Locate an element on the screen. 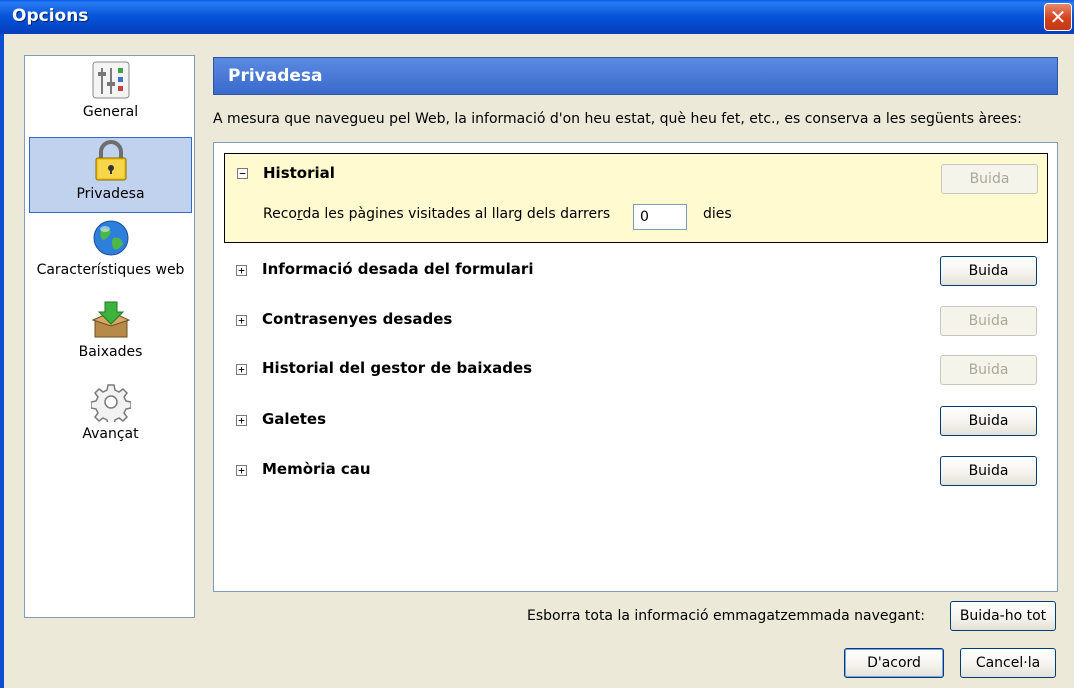 This screenshot has width=1074, height=688. pane-title: Privadesa is located at coordinates (275, 76).